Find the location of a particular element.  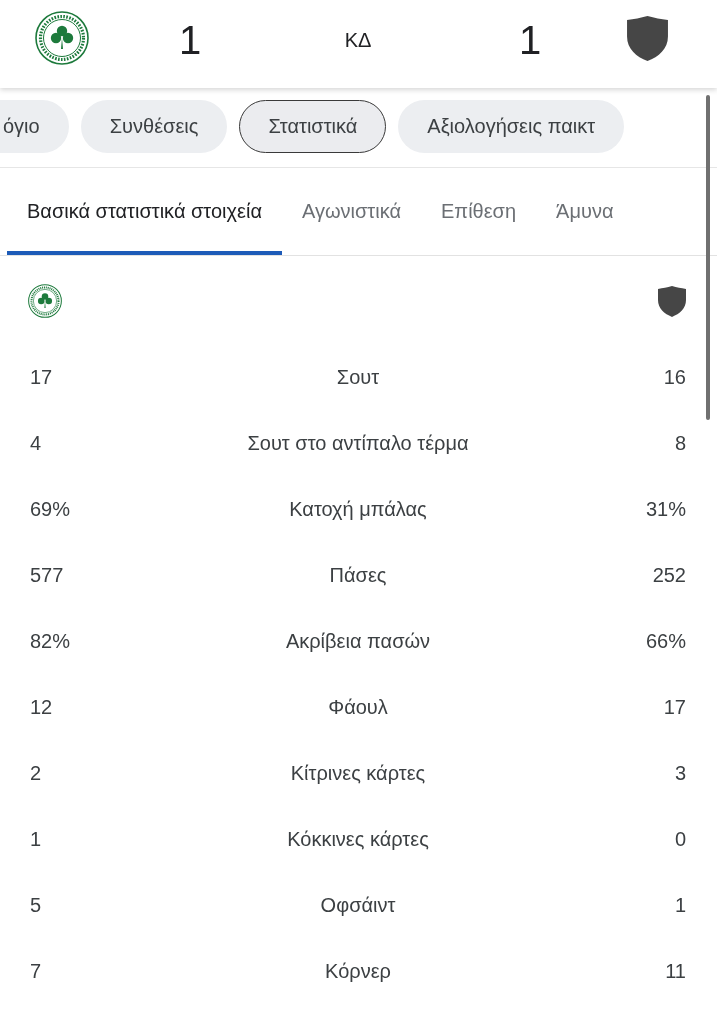

away-value: 17 is located at coordinates (674, 707).